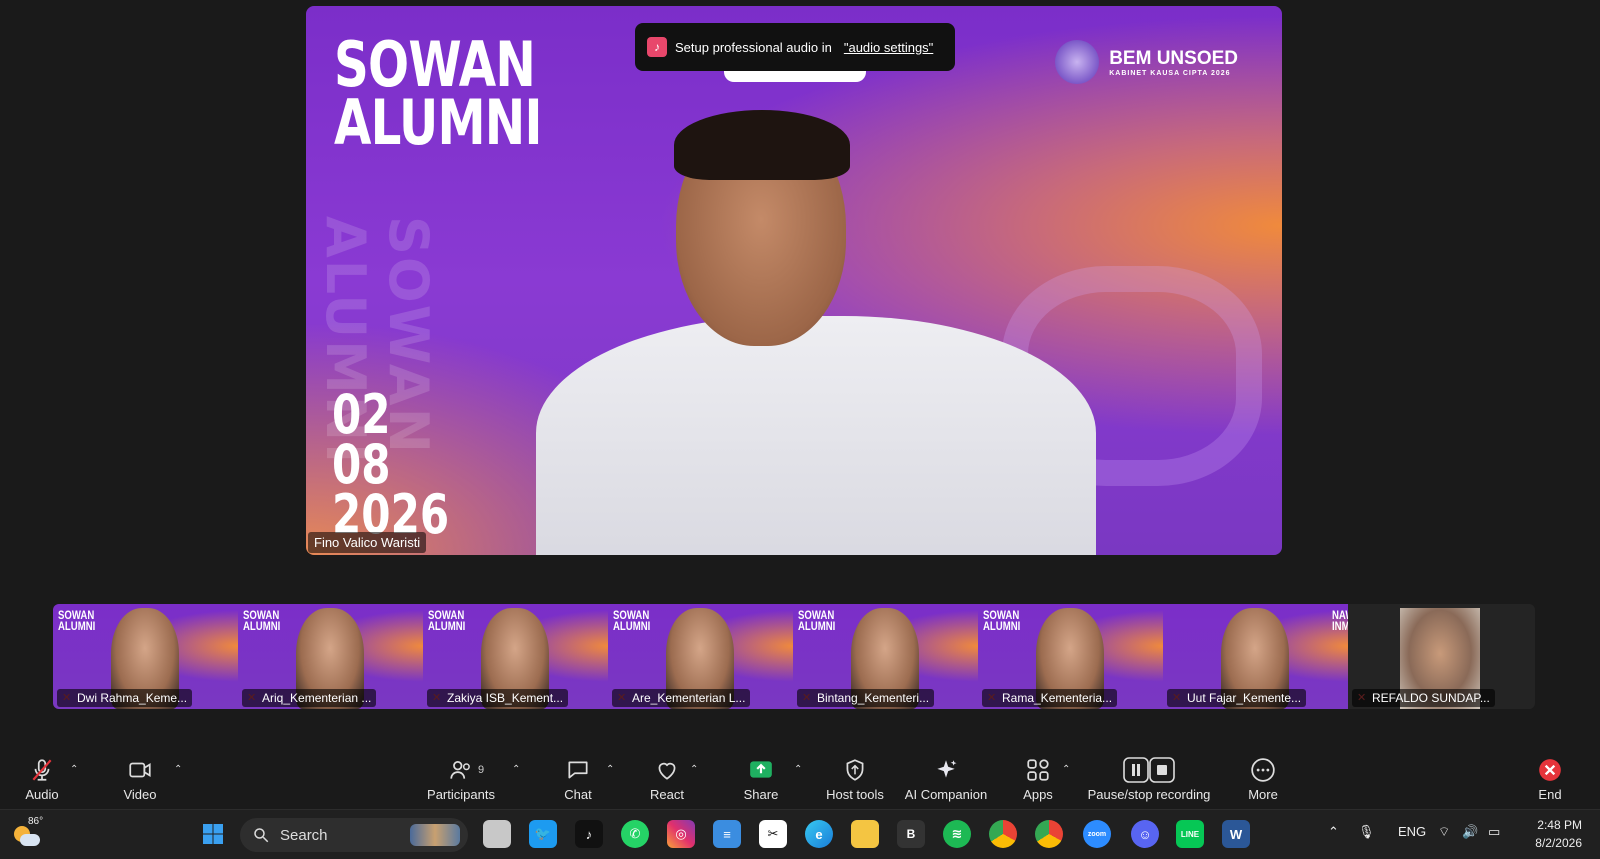 The height and width of the screenshot is (859, 1600). What do you see at coordinates (589, 834) in the screenshot?
I see `tiktok-icon: ♪` at bounding box center [589, 834].